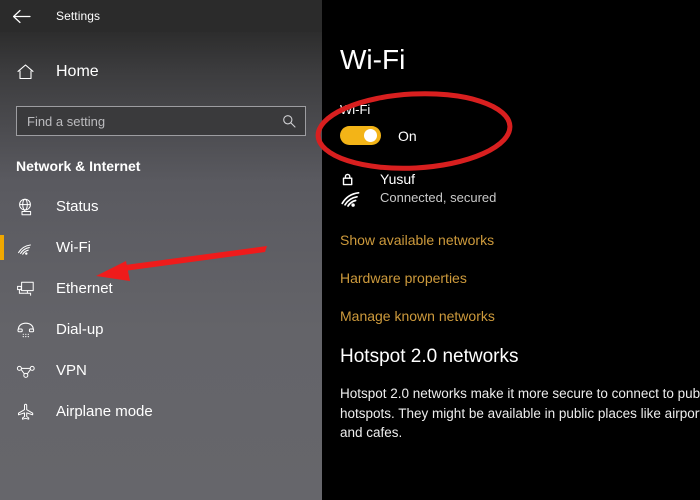 Image resolution: width=700 pixels, height=500 pixels. Describe the element at coordinates (373, 59) in the screenshot. I see `page-title: Wi-Fi` at that location.